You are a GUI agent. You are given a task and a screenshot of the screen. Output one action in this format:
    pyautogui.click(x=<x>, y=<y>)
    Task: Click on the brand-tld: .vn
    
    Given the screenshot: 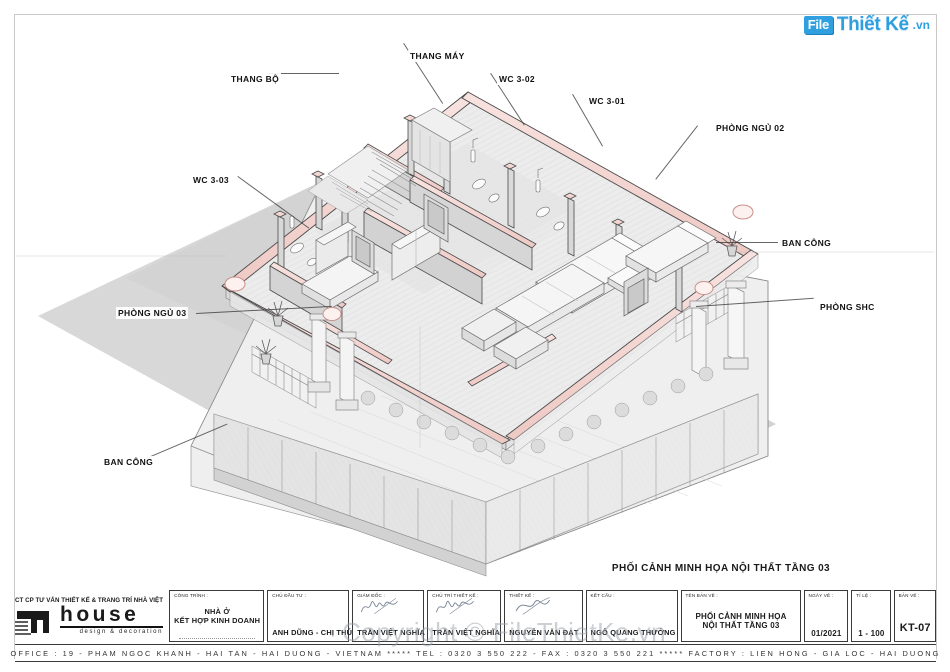 What is the action you would take?
    pyautogui.click(x=921, y=25)
    